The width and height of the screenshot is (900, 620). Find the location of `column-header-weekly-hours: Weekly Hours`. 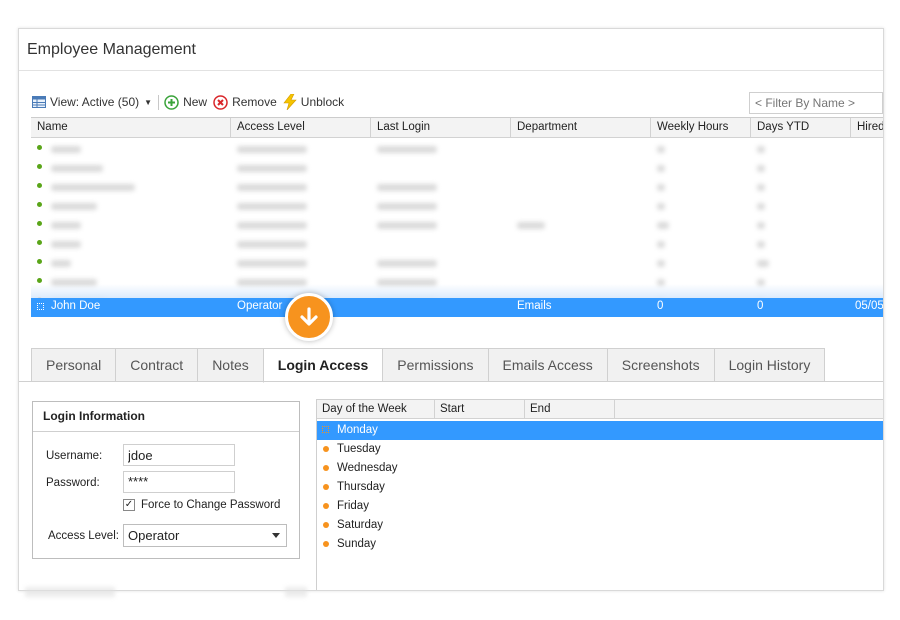

column-header-weekly-hours: Weekly Hours is located at coordinates (701, 128).